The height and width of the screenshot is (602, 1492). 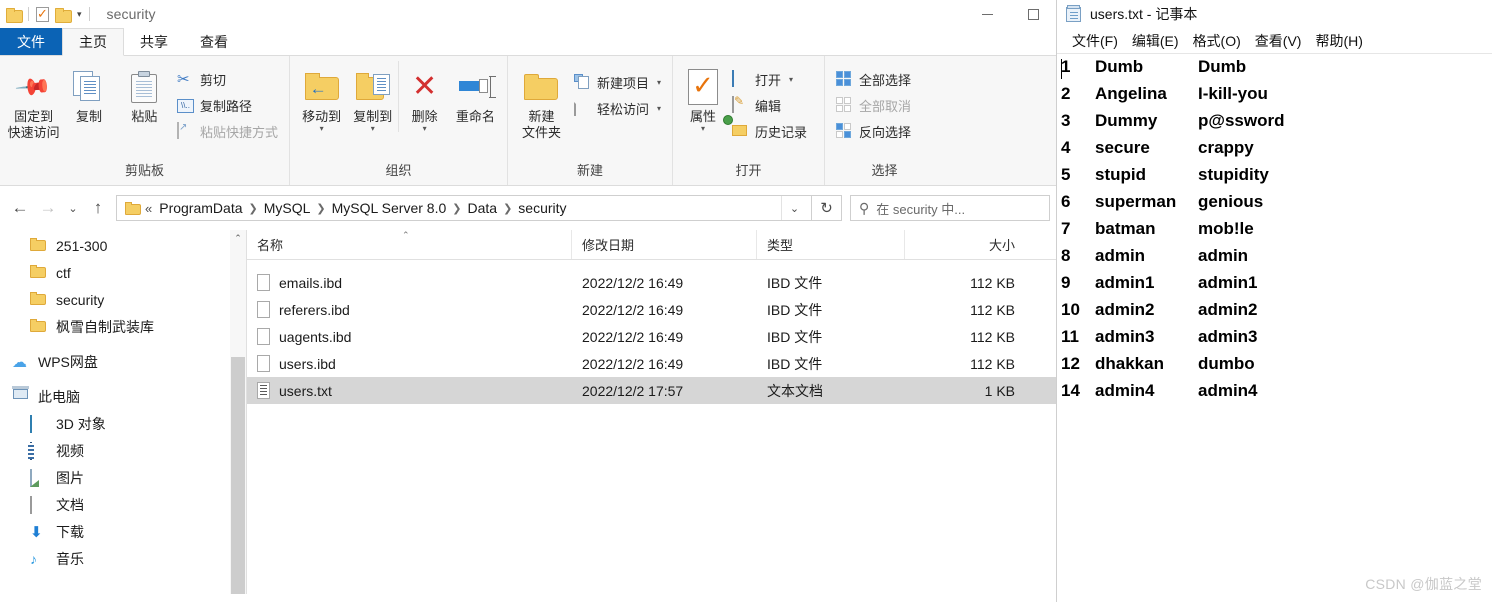 I want to click on breadcrumb-overflow-icon: «, so click(x=150, y=208).